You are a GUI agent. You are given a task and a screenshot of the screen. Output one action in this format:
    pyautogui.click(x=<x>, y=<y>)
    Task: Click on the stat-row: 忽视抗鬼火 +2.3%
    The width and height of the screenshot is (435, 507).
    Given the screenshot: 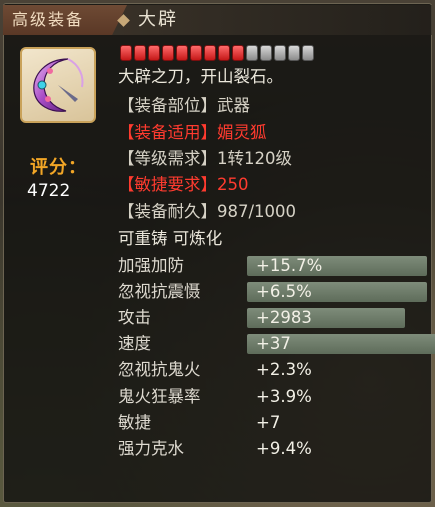 What is the action you would take?
    pyautogui.click(x=268, y=370)
    